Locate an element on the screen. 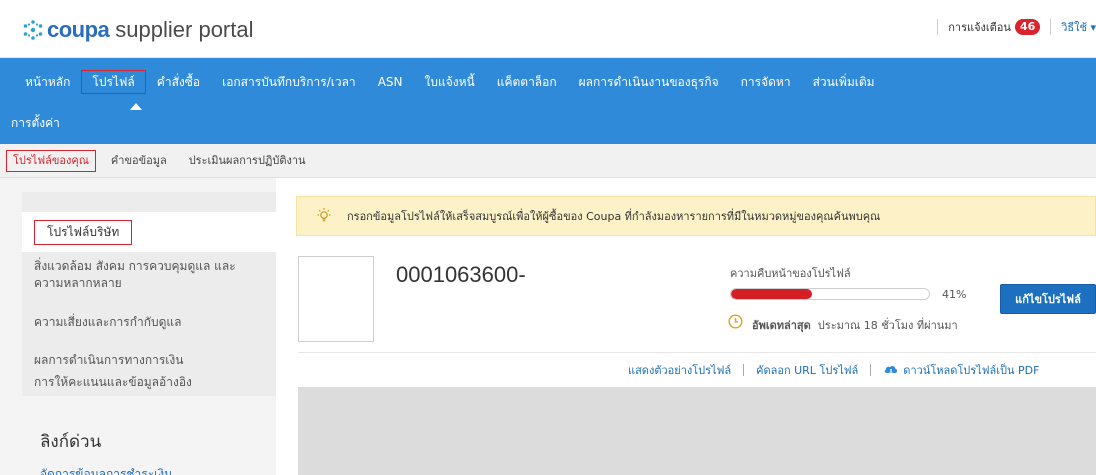  subnav-your-profile: โปรไฟล์ของคุณ is located at coordinates (51, 160).